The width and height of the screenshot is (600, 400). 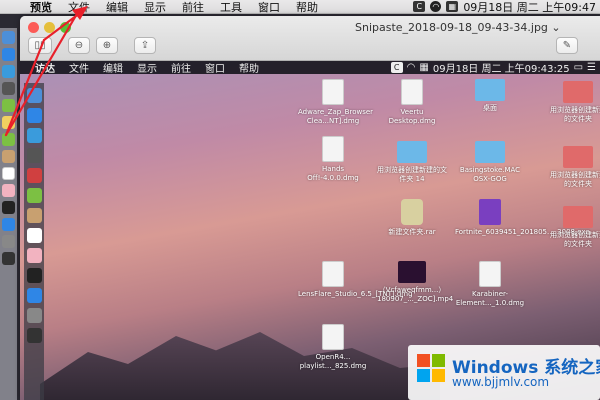 What do you see at coordinates (591, 67) in the screenshot?
I see `list-icon: ☰` at bounding box center [591, 67].